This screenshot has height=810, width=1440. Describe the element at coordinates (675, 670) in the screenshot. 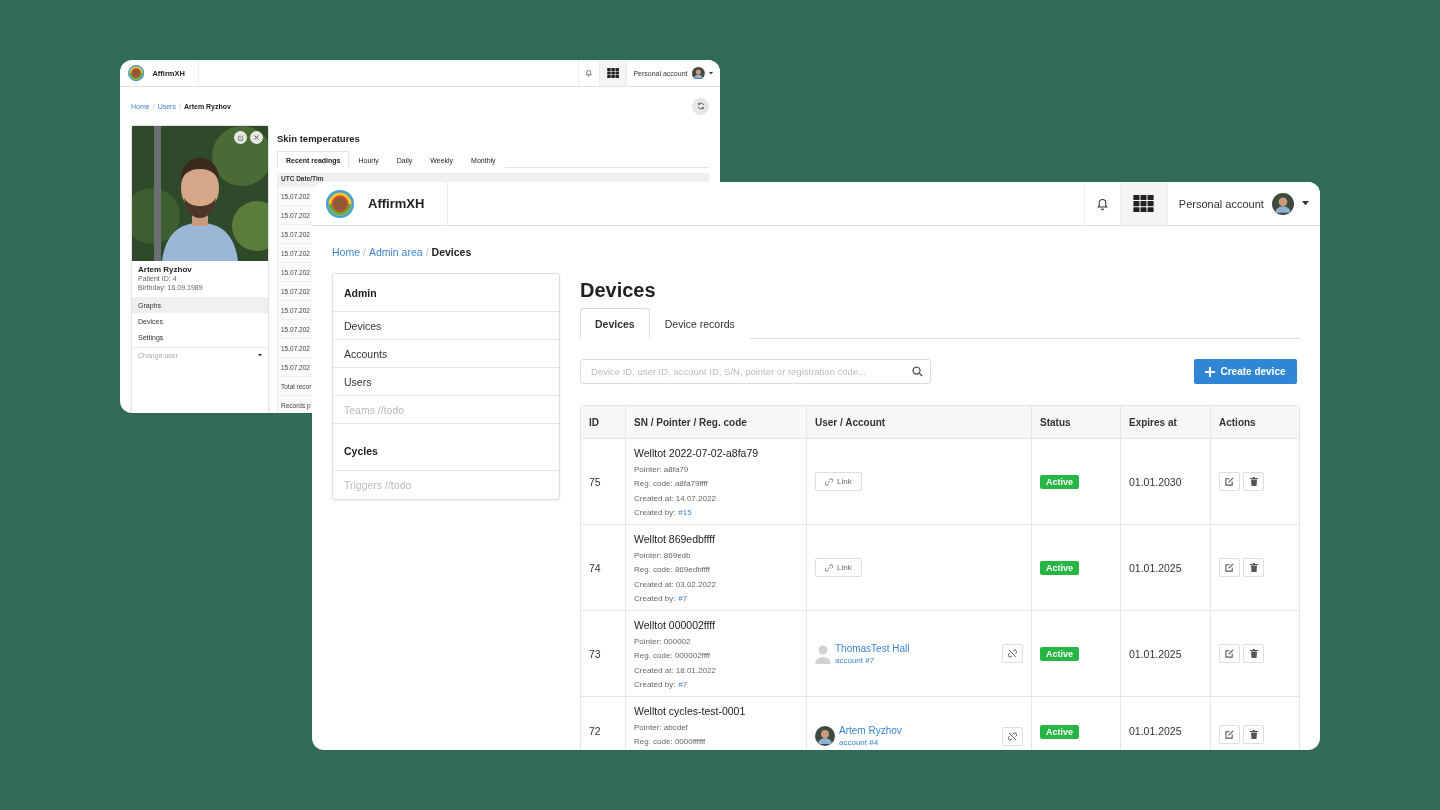

I see `device-detail: Created at: 18.01.2022` at that location.